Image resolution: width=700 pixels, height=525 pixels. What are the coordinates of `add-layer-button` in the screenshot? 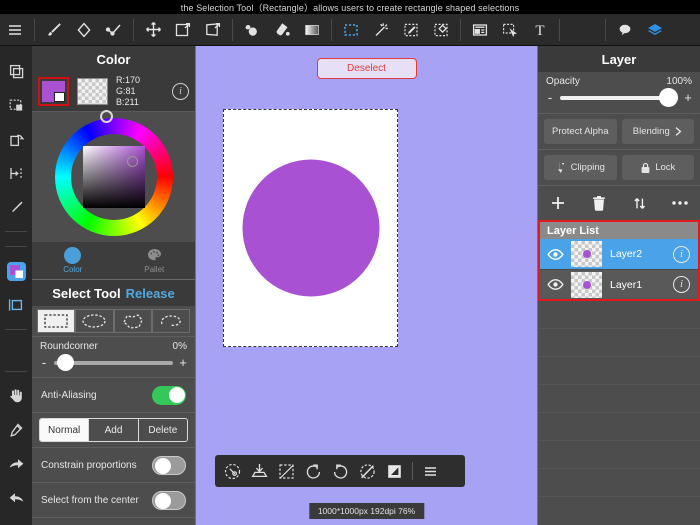 It's located at (558, 203).